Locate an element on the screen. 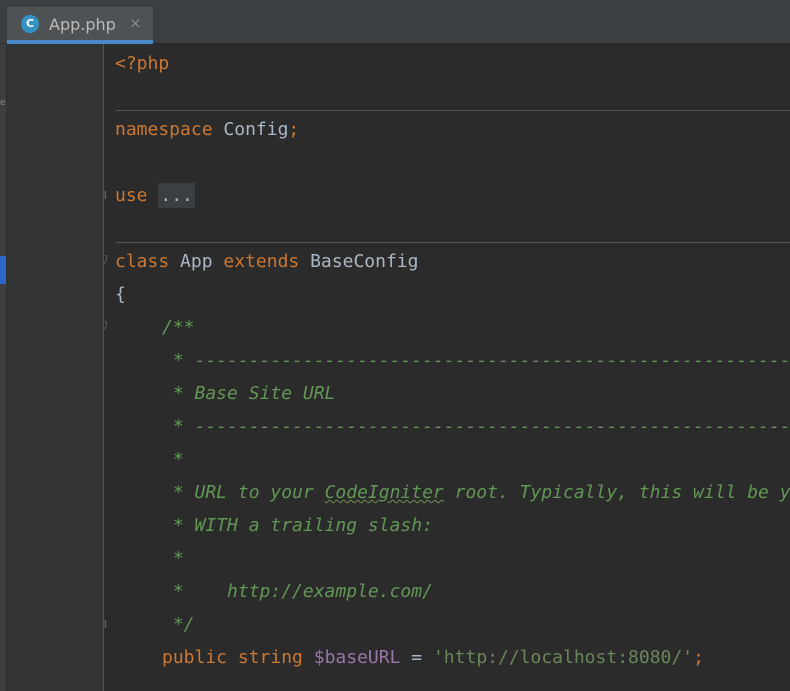 The height and width of the screenshot is (691, 790). spellcheck-word: CodeIgniter is located at coordinates (384, 492).